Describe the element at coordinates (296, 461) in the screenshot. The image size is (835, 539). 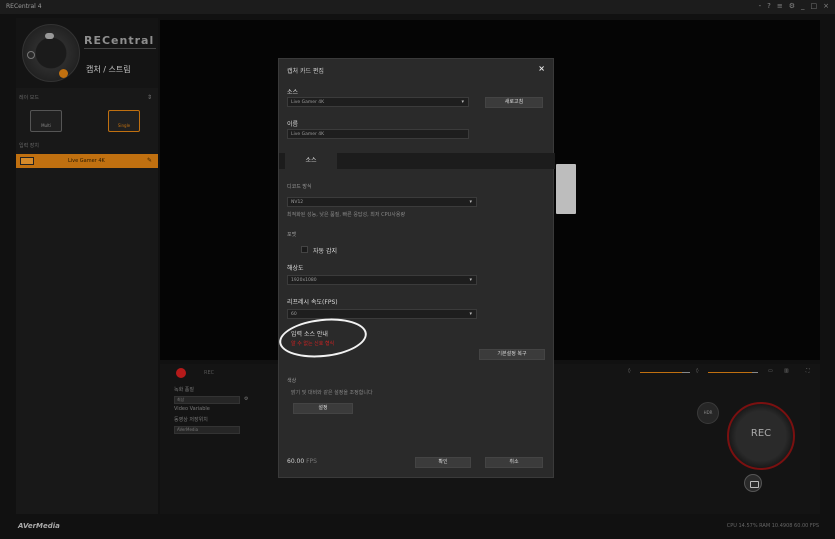
I see `fps-value: 60.00` at that location.